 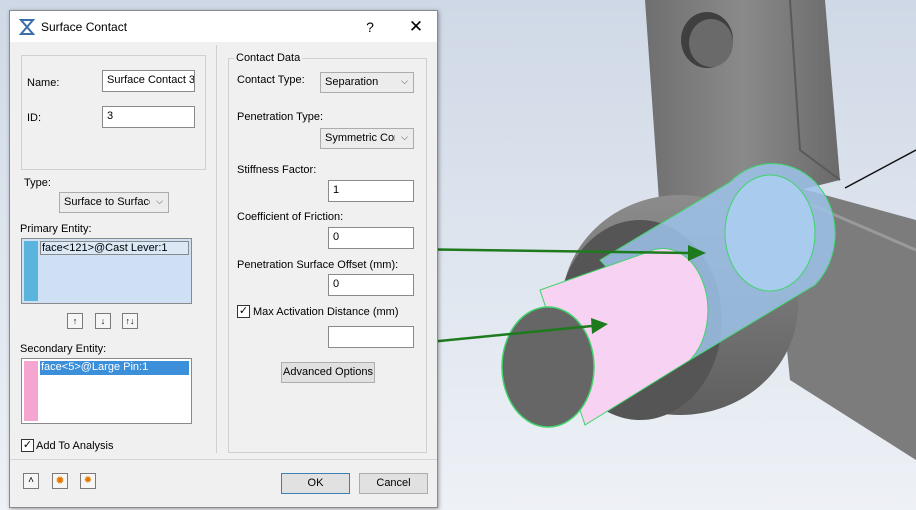 What do you see at coordinates (360, 138) in the screenshot?
I see `penetration-type-value: Symmetric Cont` at bounding box center [360, 138].